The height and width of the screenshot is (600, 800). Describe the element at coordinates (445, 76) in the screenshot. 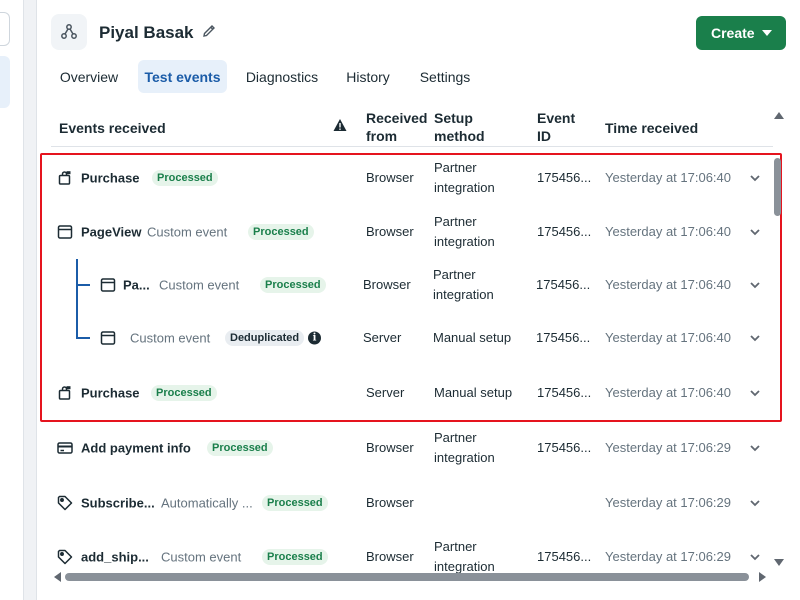

I see `tab-settings: Settings` at that location.